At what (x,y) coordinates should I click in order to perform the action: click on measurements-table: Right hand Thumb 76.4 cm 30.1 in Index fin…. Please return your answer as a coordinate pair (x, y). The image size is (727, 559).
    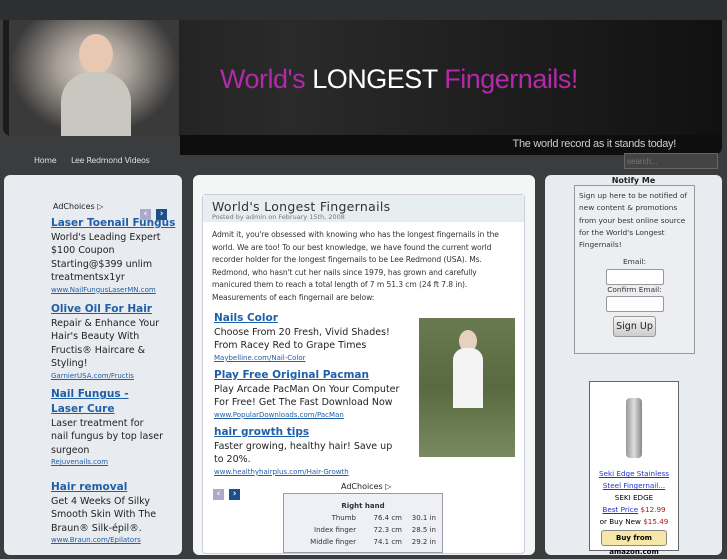
    Looking at the image, I should click on (363, 523).